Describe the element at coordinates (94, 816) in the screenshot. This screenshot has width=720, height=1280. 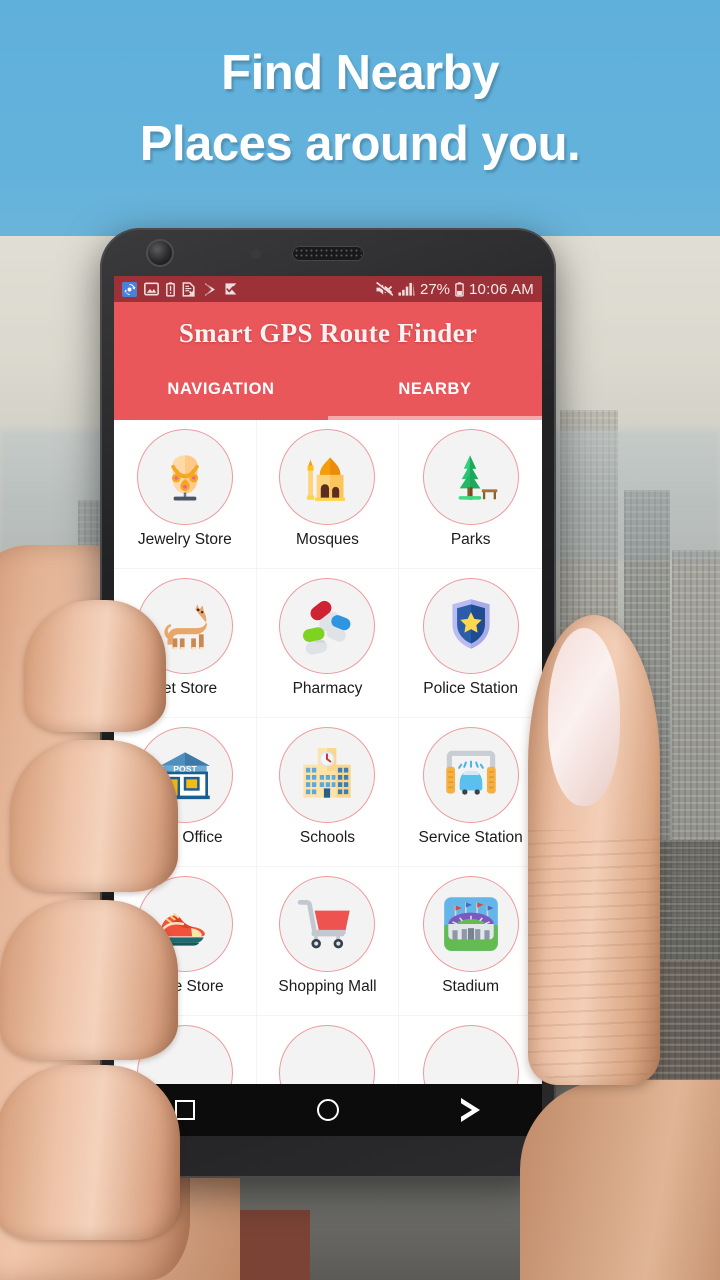
I see `finger-middle` at that location.